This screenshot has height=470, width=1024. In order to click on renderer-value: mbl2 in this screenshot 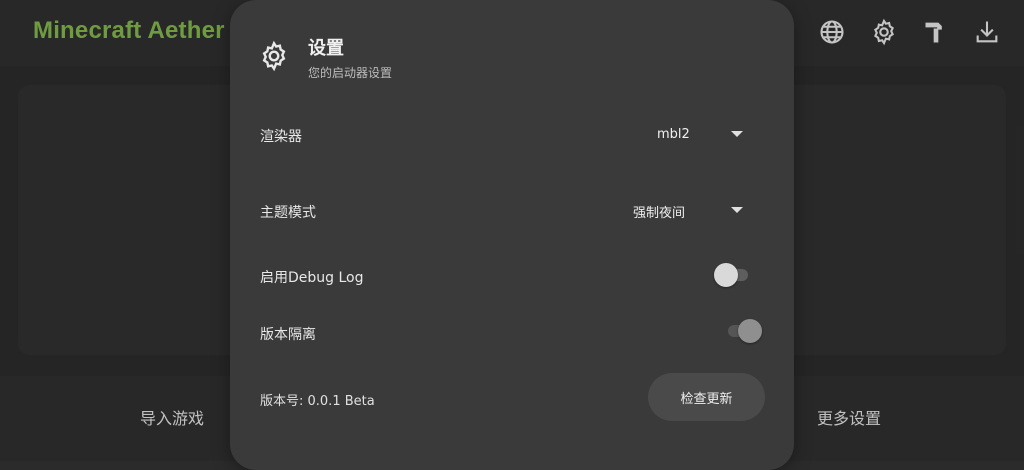, I will do `click(673, 134)`.